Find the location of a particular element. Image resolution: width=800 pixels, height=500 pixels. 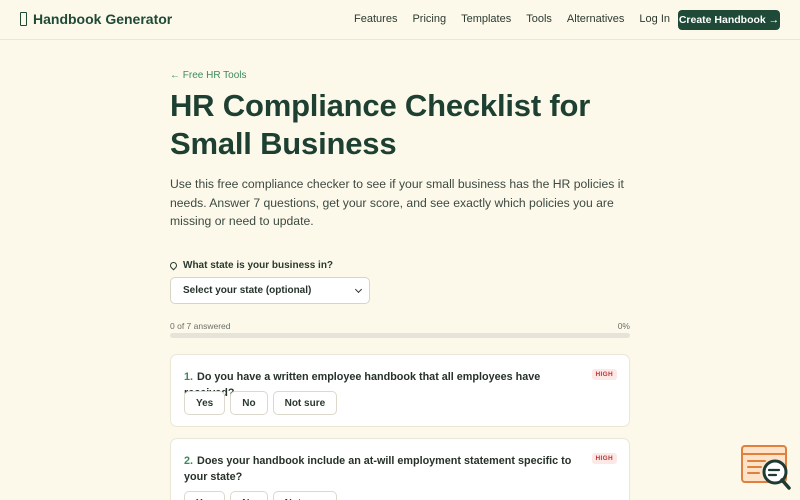

nav-templates: Templates is located at coordinates (486, 19).